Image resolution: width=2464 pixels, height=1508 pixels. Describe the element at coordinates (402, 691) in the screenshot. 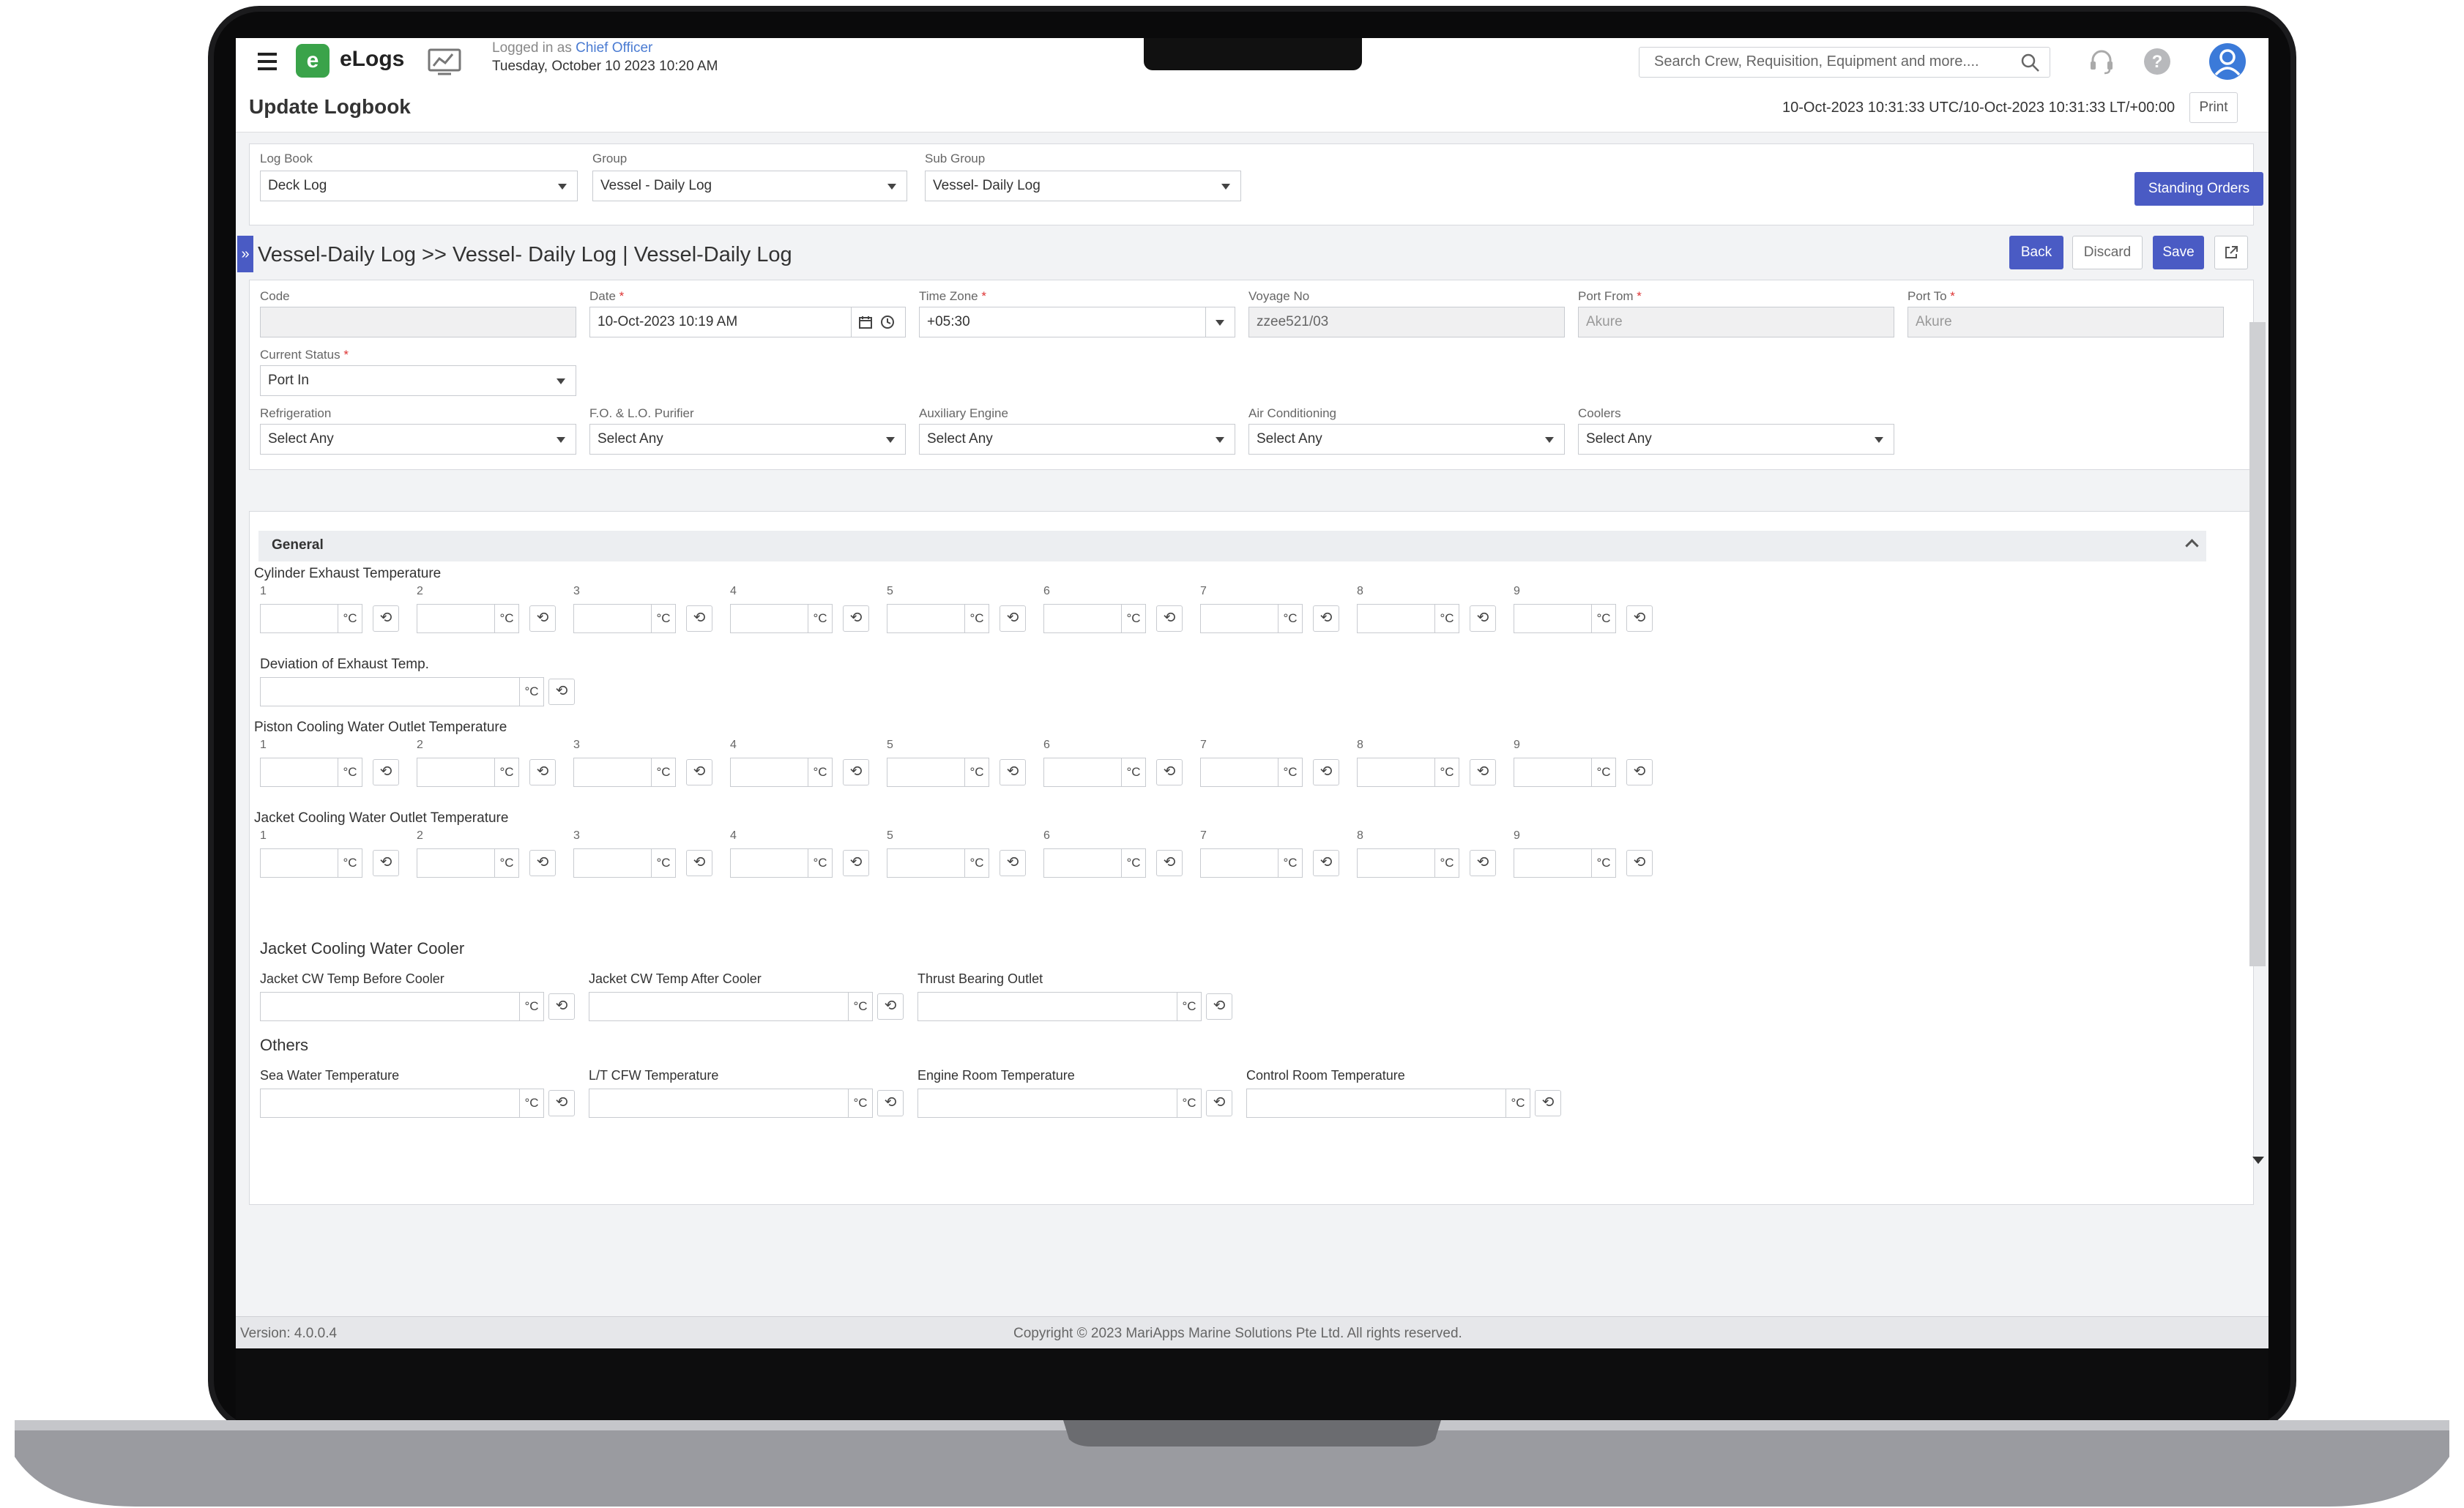

I see `deviation-input: °C` at that location.